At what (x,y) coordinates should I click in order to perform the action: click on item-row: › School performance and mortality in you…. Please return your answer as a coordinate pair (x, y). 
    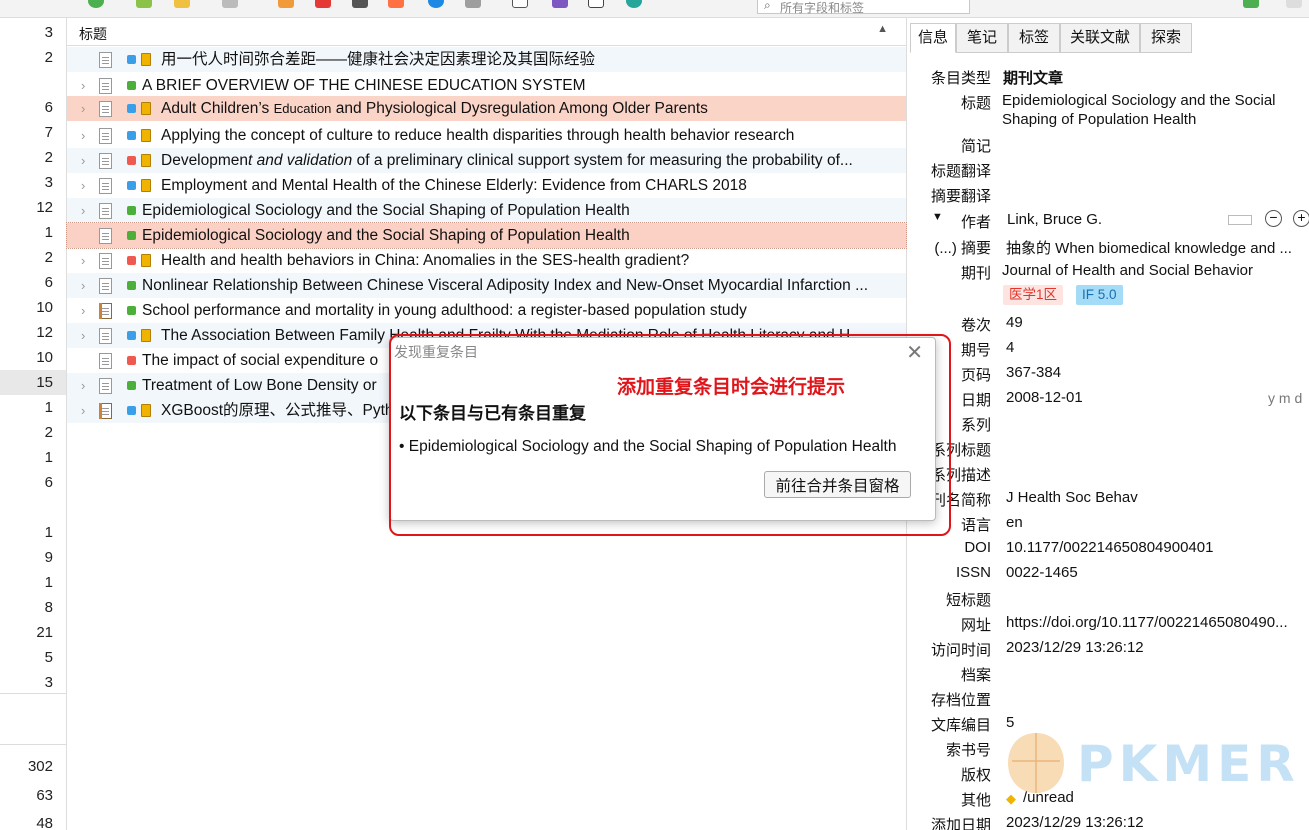
    Looking at the image, I should click on (486, 310).